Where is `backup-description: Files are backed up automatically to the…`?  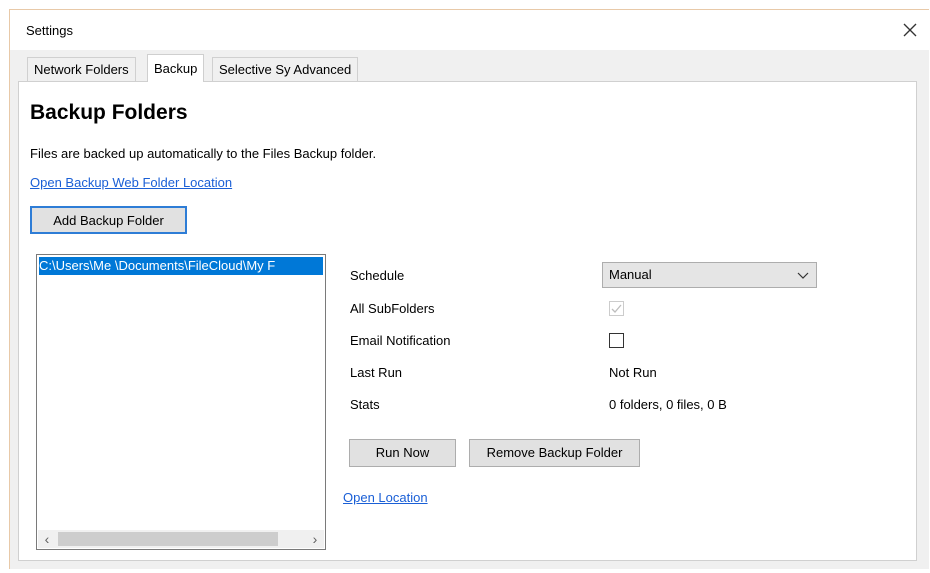
backup-description: Files are backed up automatically to the… is located at coordinates (203, 153).